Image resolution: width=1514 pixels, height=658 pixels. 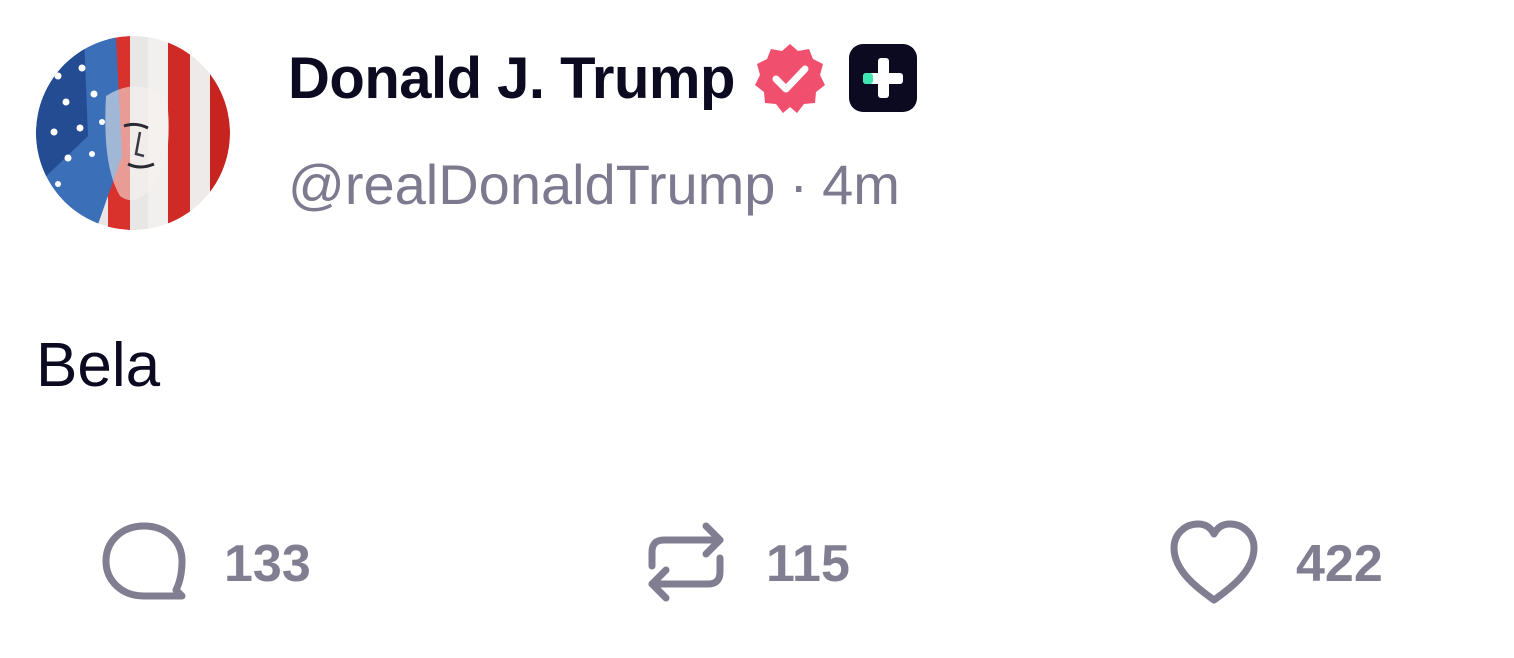 I want to click on plus-badge-icon, so click(x=882, y=78).